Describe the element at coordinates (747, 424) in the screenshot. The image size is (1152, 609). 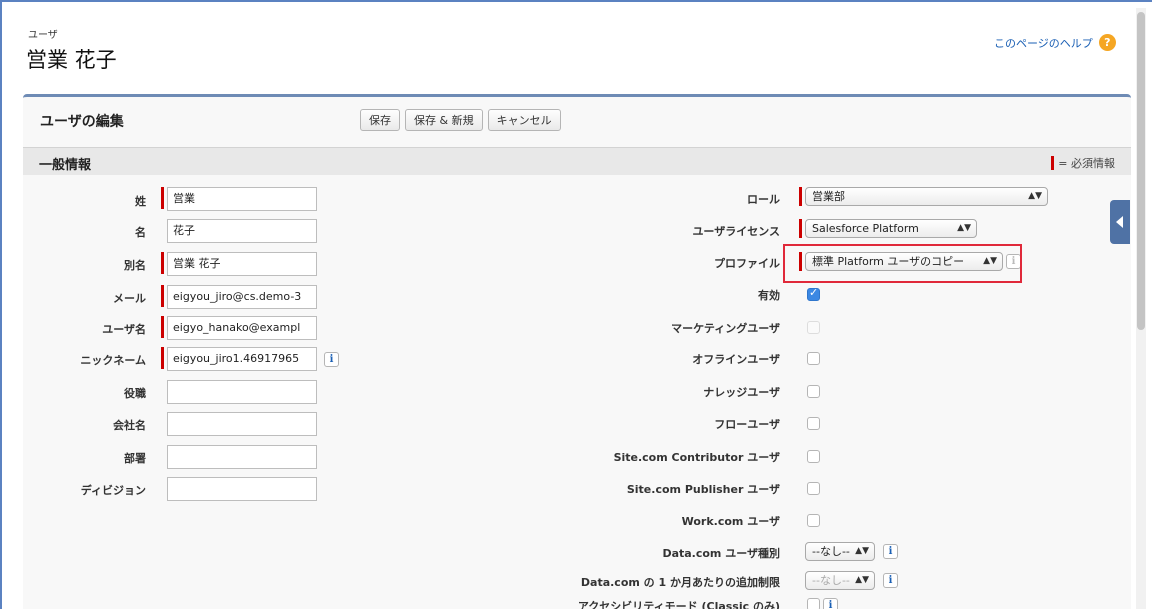
I see `flow-user-label: フローユーザ` at that location.